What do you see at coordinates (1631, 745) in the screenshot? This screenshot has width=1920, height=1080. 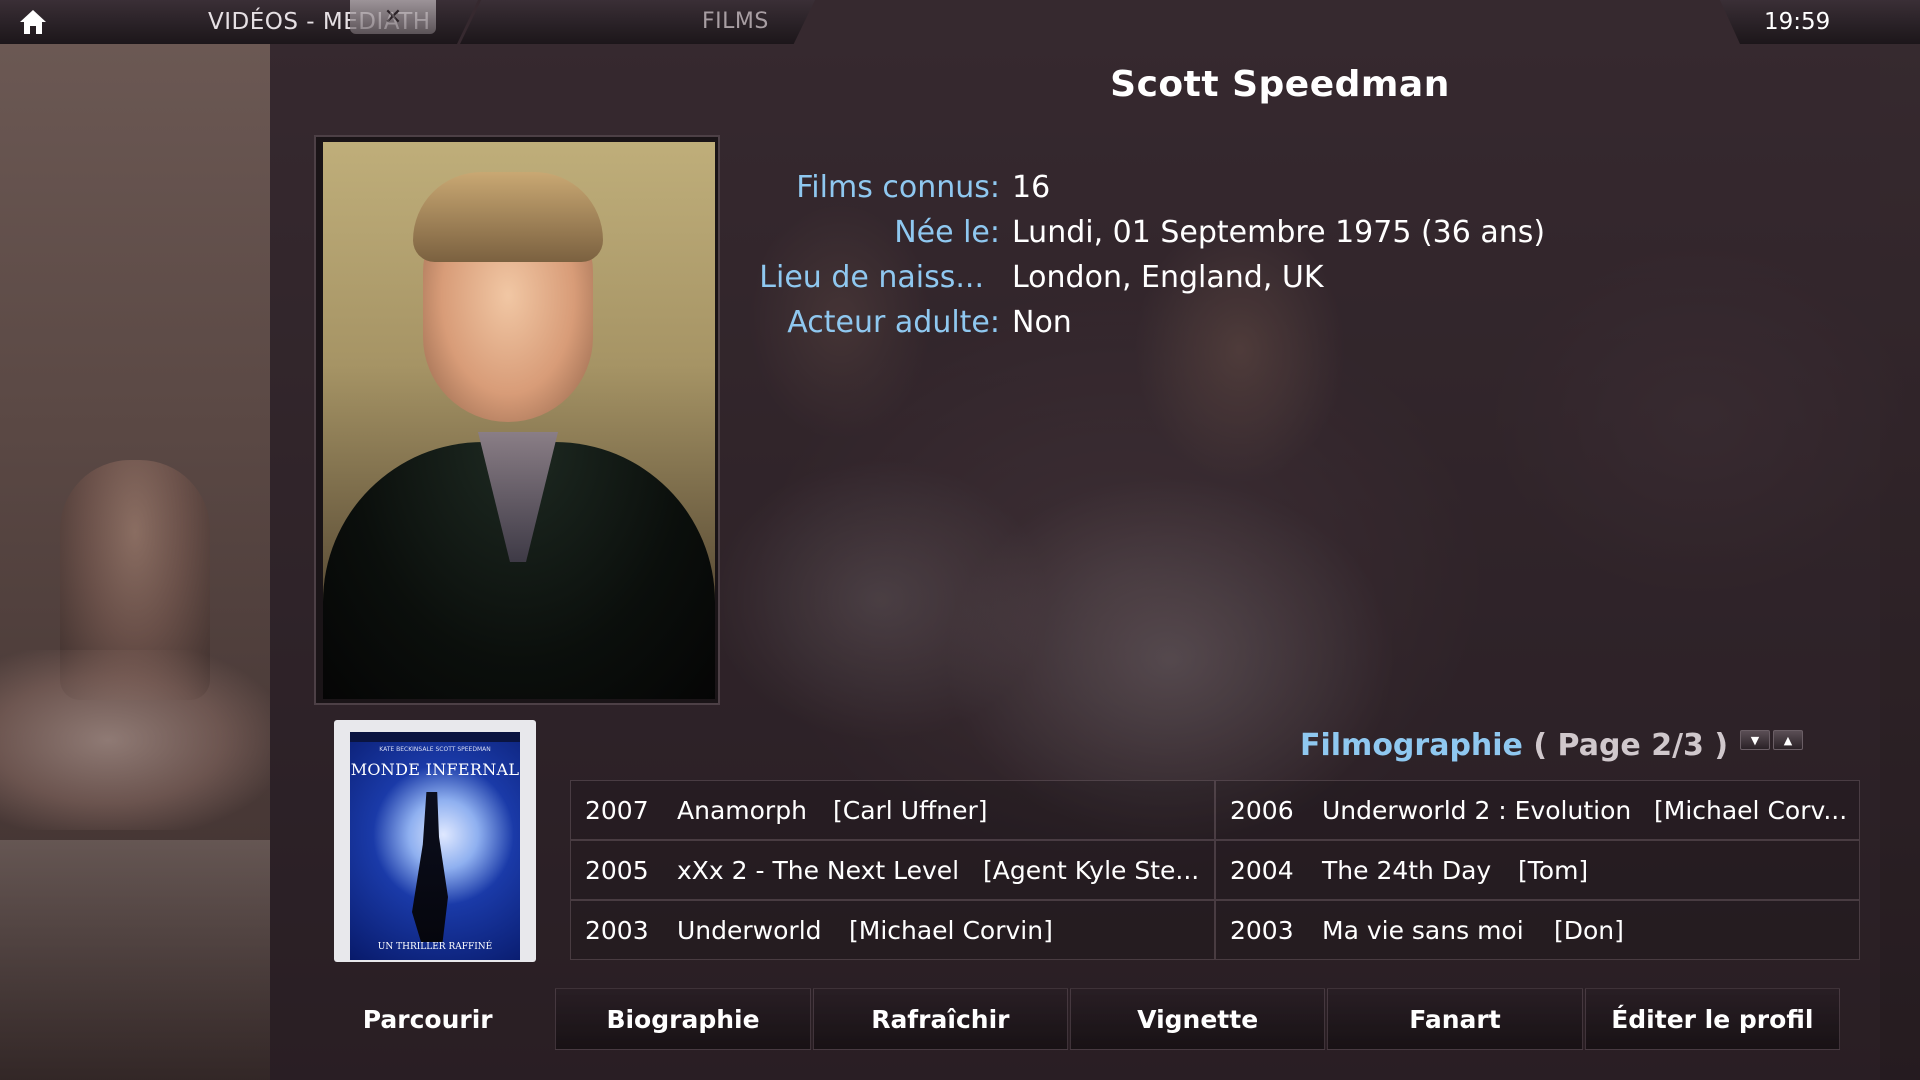 I see `filmography-page: ( Page 2/3 )` at bounding box center [1631, 745].